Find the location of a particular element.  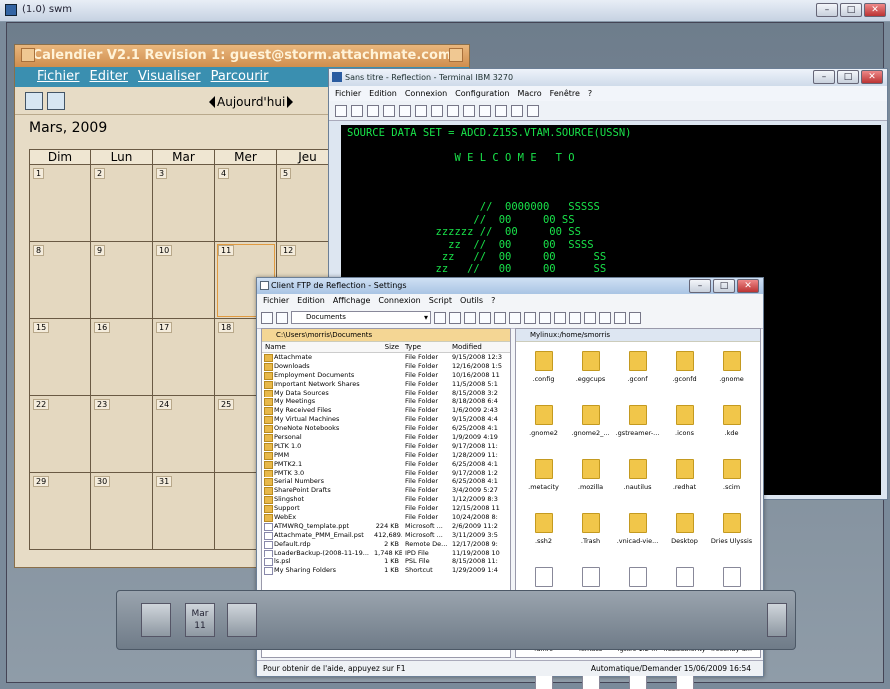

remote-item: .kde is located at coordinates (731, 426).